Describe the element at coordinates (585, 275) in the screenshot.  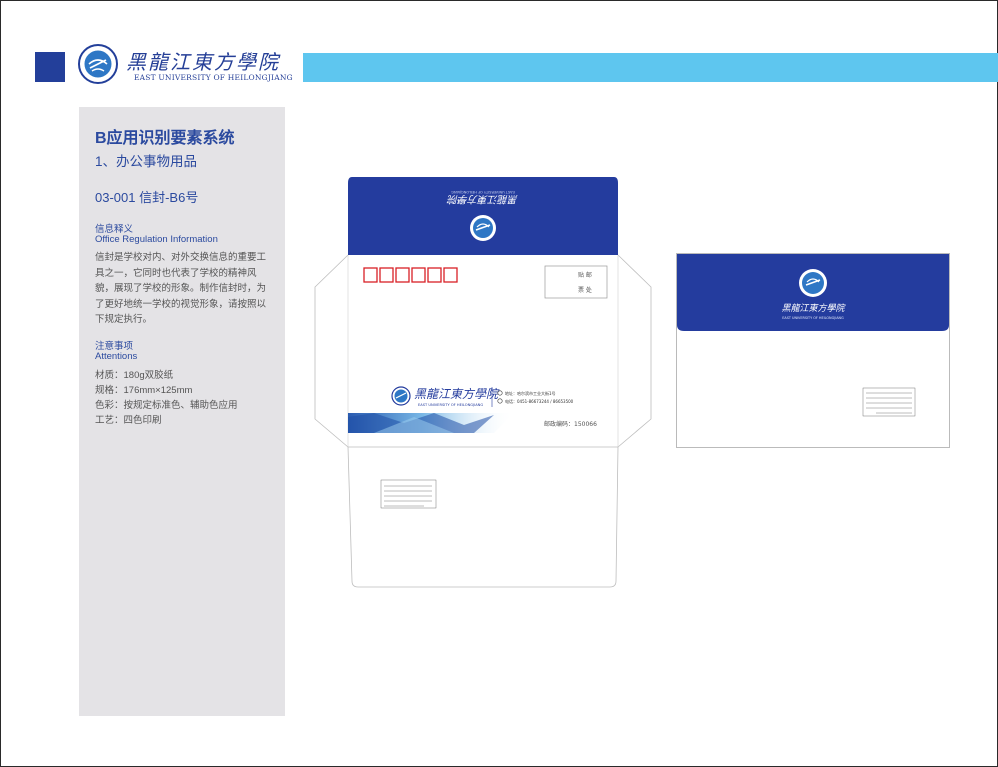
I see `stamp-label-1: 贴 邮` at that location.